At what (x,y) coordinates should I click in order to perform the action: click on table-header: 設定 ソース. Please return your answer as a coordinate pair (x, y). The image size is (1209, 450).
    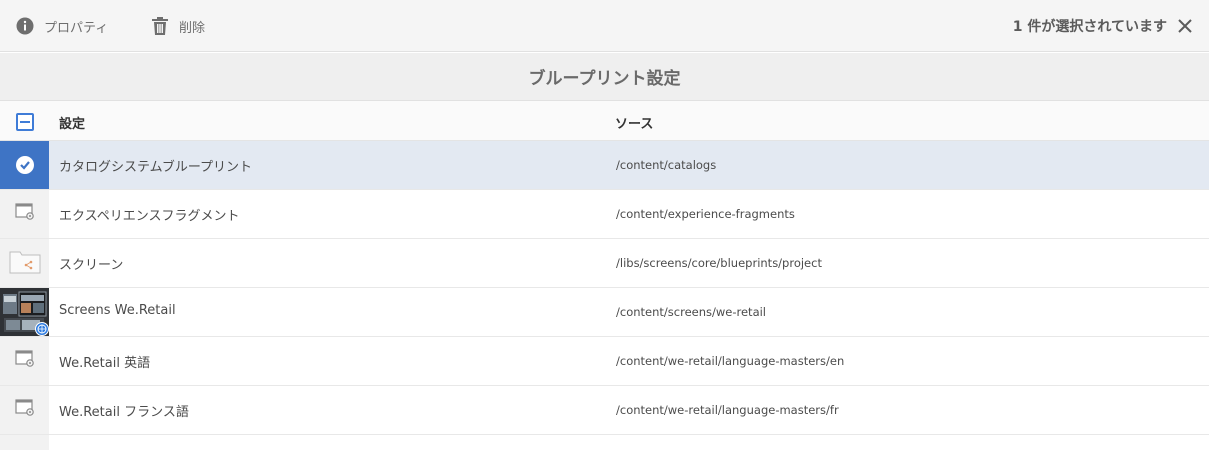
    Looking at the image, I should click on (604, 121).